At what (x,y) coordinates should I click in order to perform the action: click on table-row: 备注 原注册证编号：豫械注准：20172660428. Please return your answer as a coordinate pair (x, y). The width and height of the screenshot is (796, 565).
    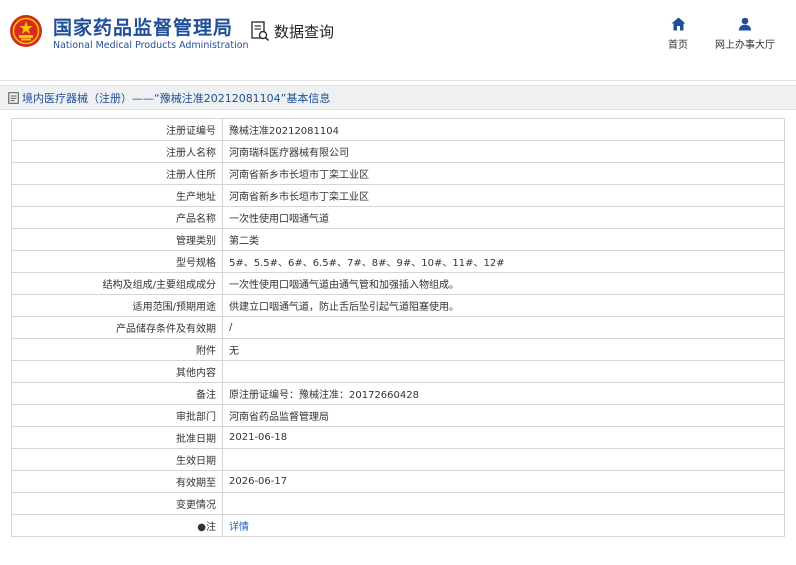
    Looking at the image, I should click on (398, 393).